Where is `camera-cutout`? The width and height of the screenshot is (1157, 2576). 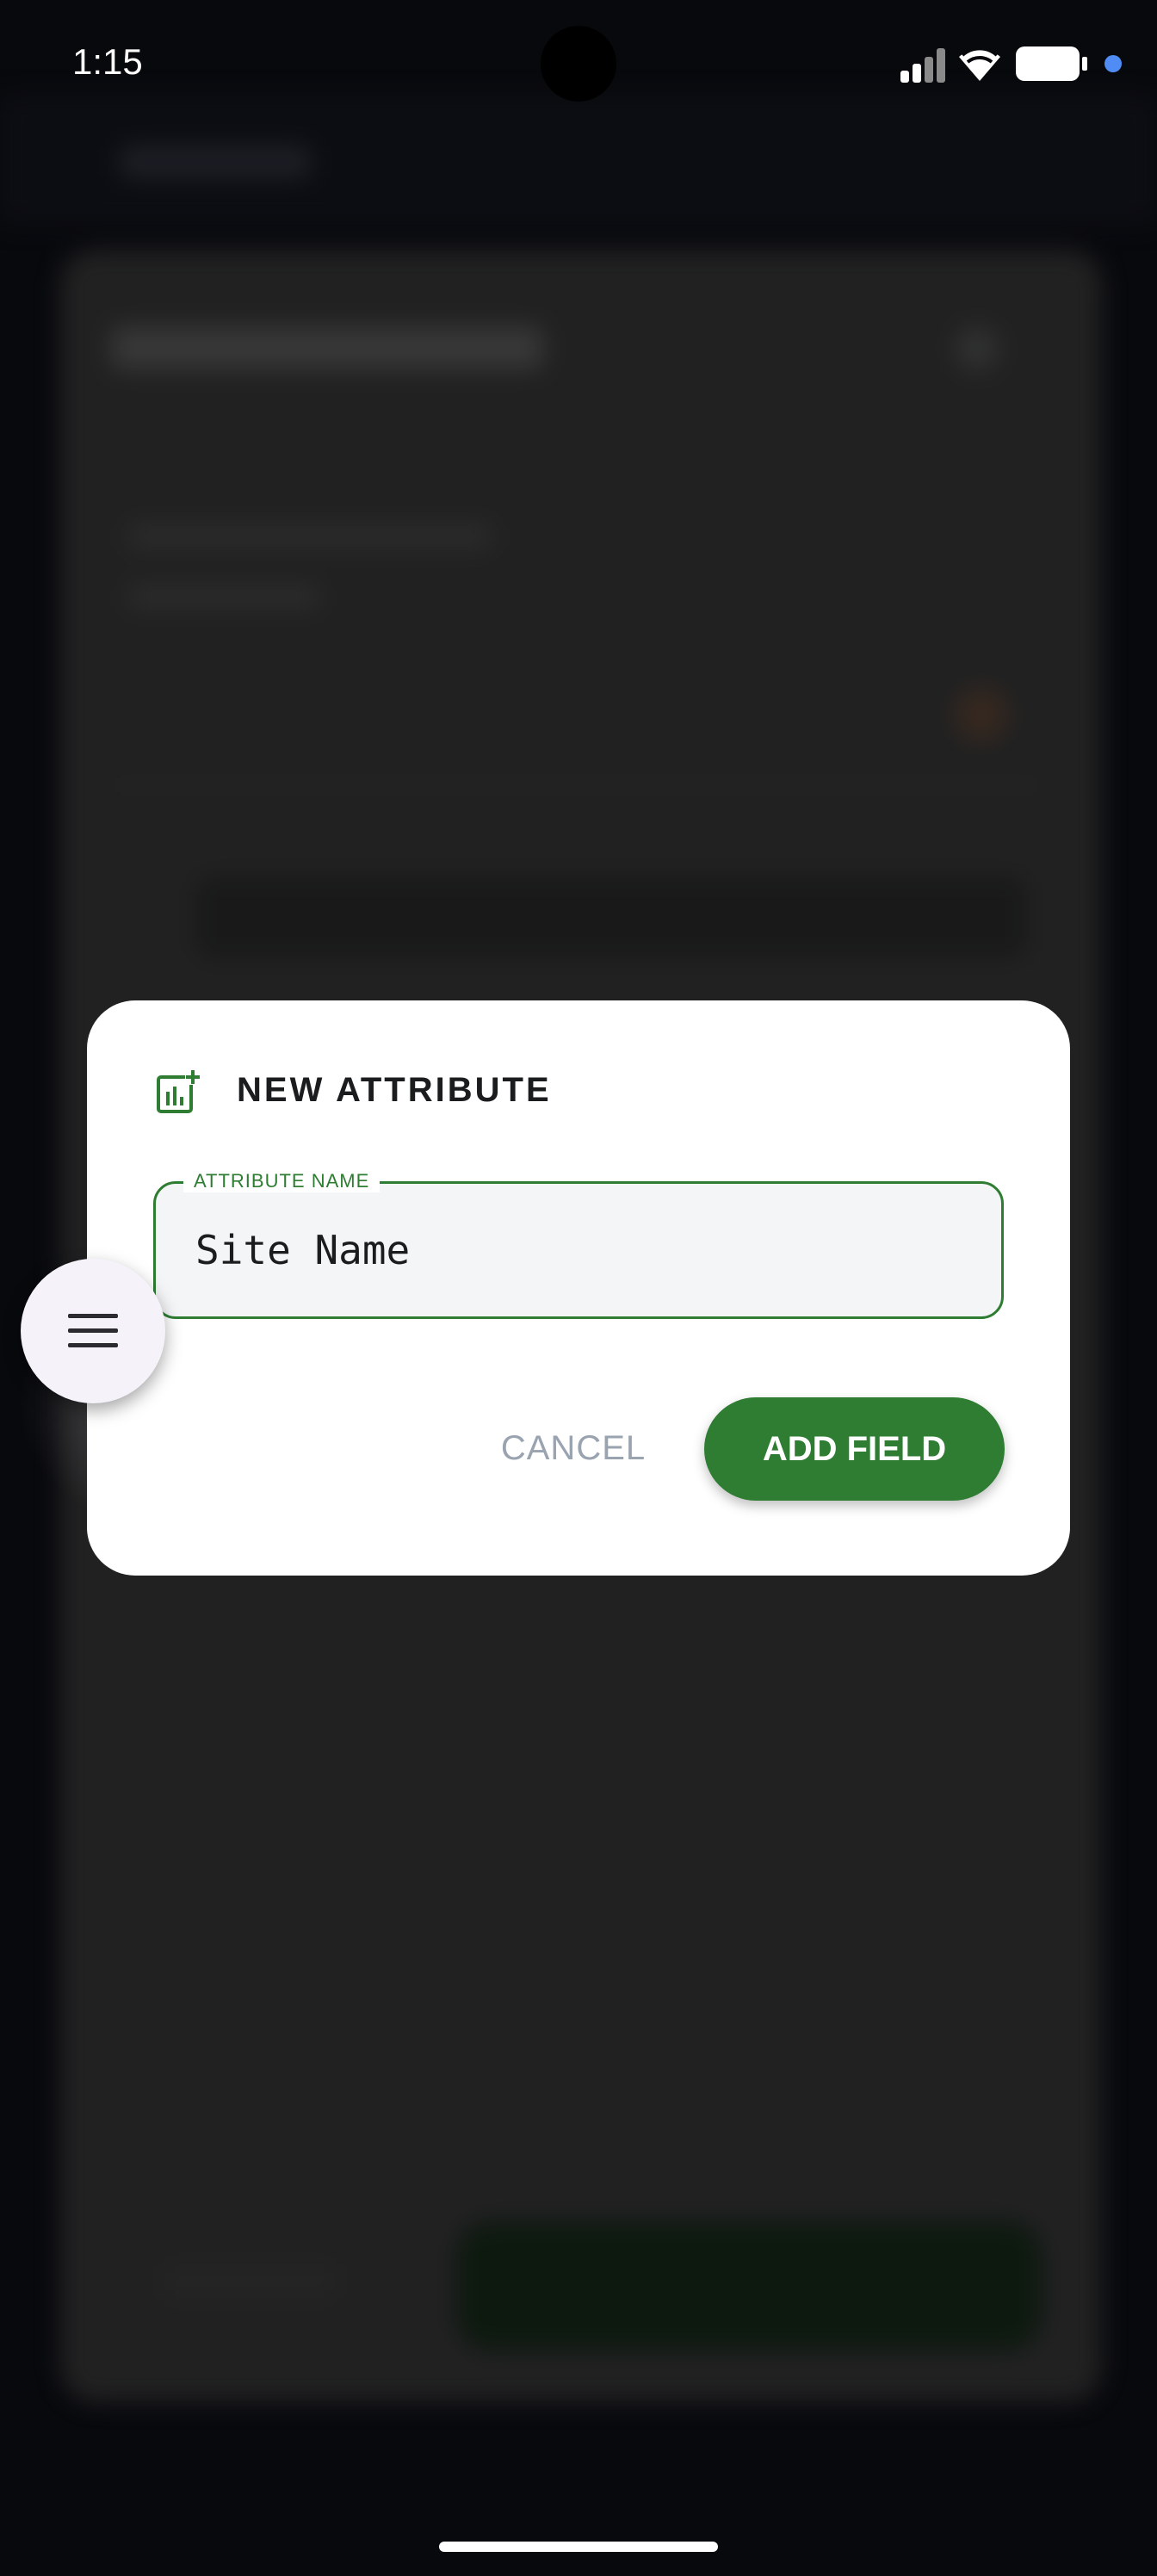 camera-cutout is located at coordinates (579, 64).